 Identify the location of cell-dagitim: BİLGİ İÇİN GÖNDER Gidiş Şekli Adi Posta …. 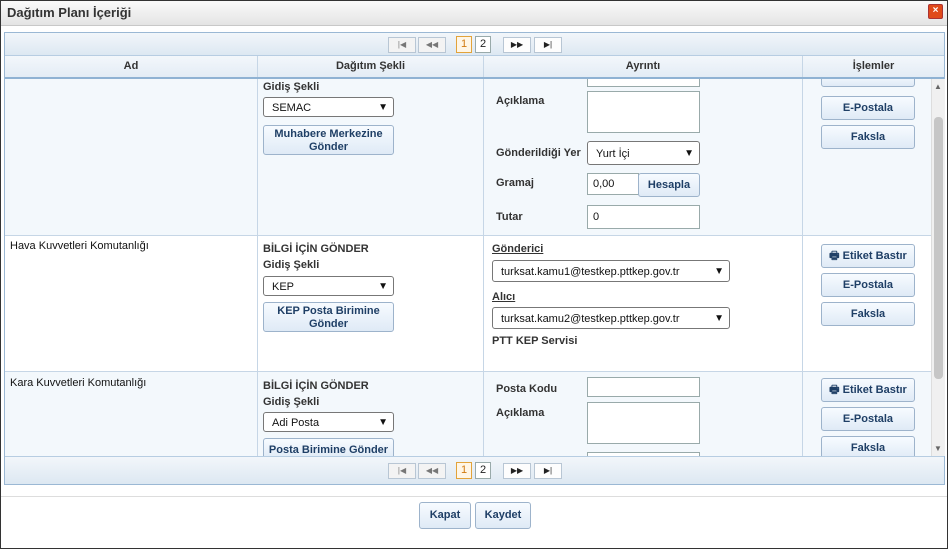
(371, 414).